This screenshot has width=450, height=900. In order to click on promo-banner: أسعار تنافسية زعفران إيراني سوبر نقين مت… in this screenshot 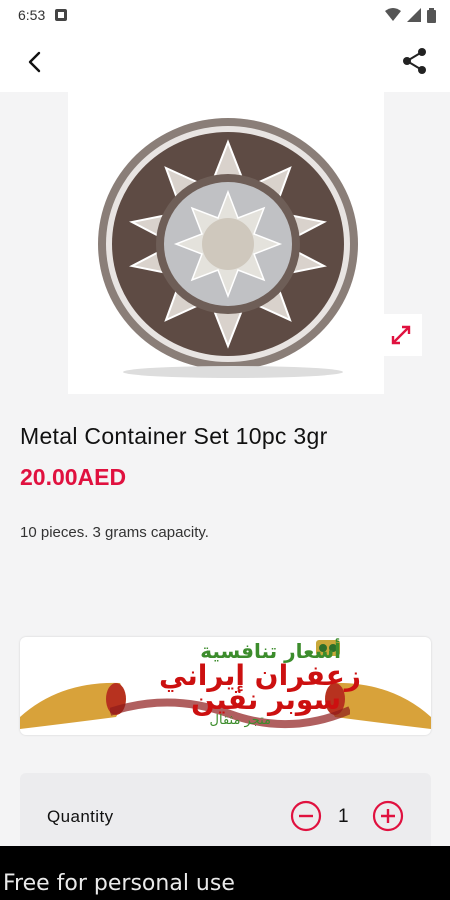, I will do `click(225, 686)`.